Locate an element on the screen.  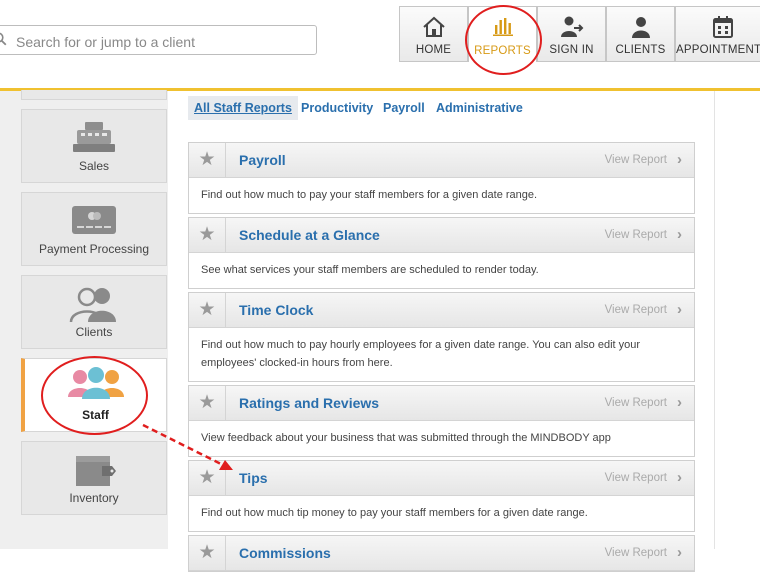
subtab-all-staff-reports: All Staff Reports is located at coordinates (243, 108).